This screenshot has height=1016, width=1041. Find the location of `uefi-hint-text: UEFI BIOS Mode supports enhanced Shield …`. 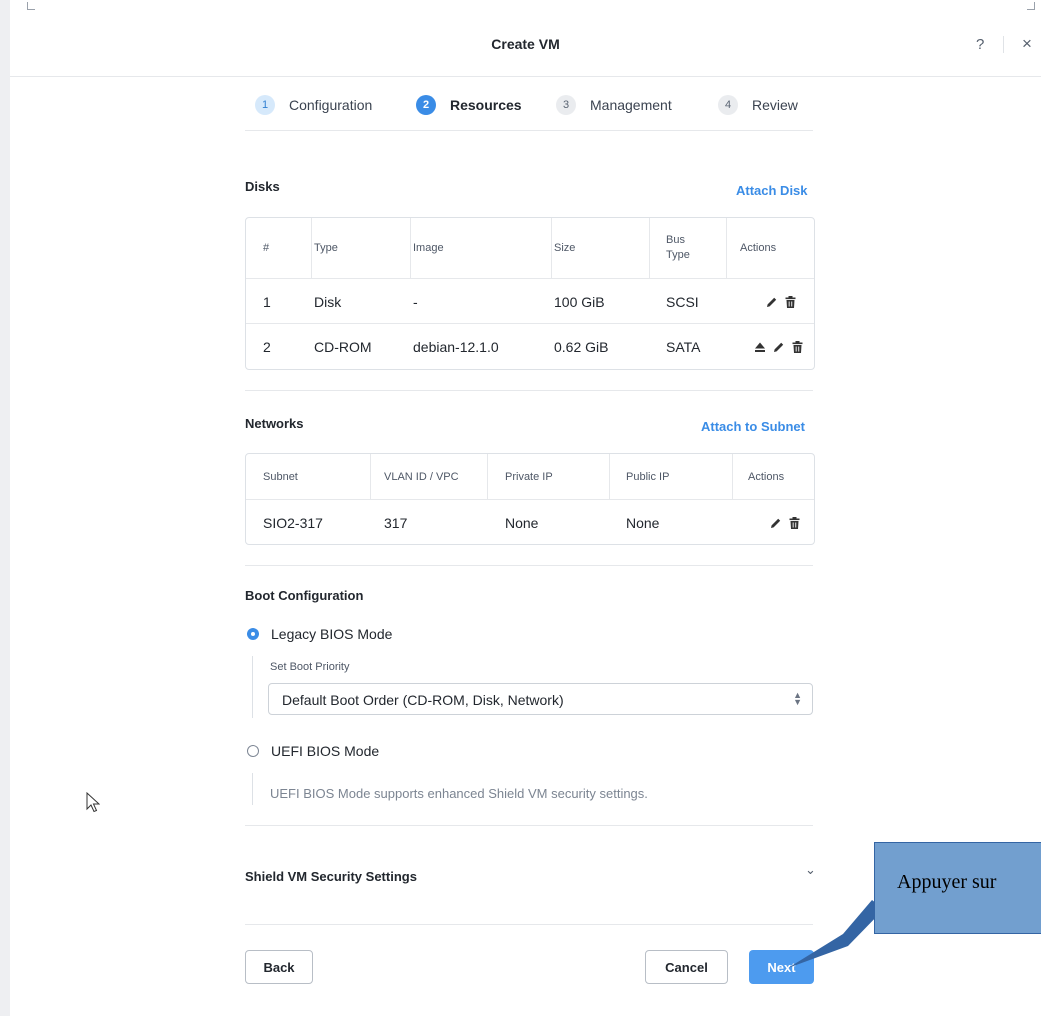

uefi-hint-text: UEFI BIOS Mode supports enhanced Shield … is located at coordinates (459, 793).